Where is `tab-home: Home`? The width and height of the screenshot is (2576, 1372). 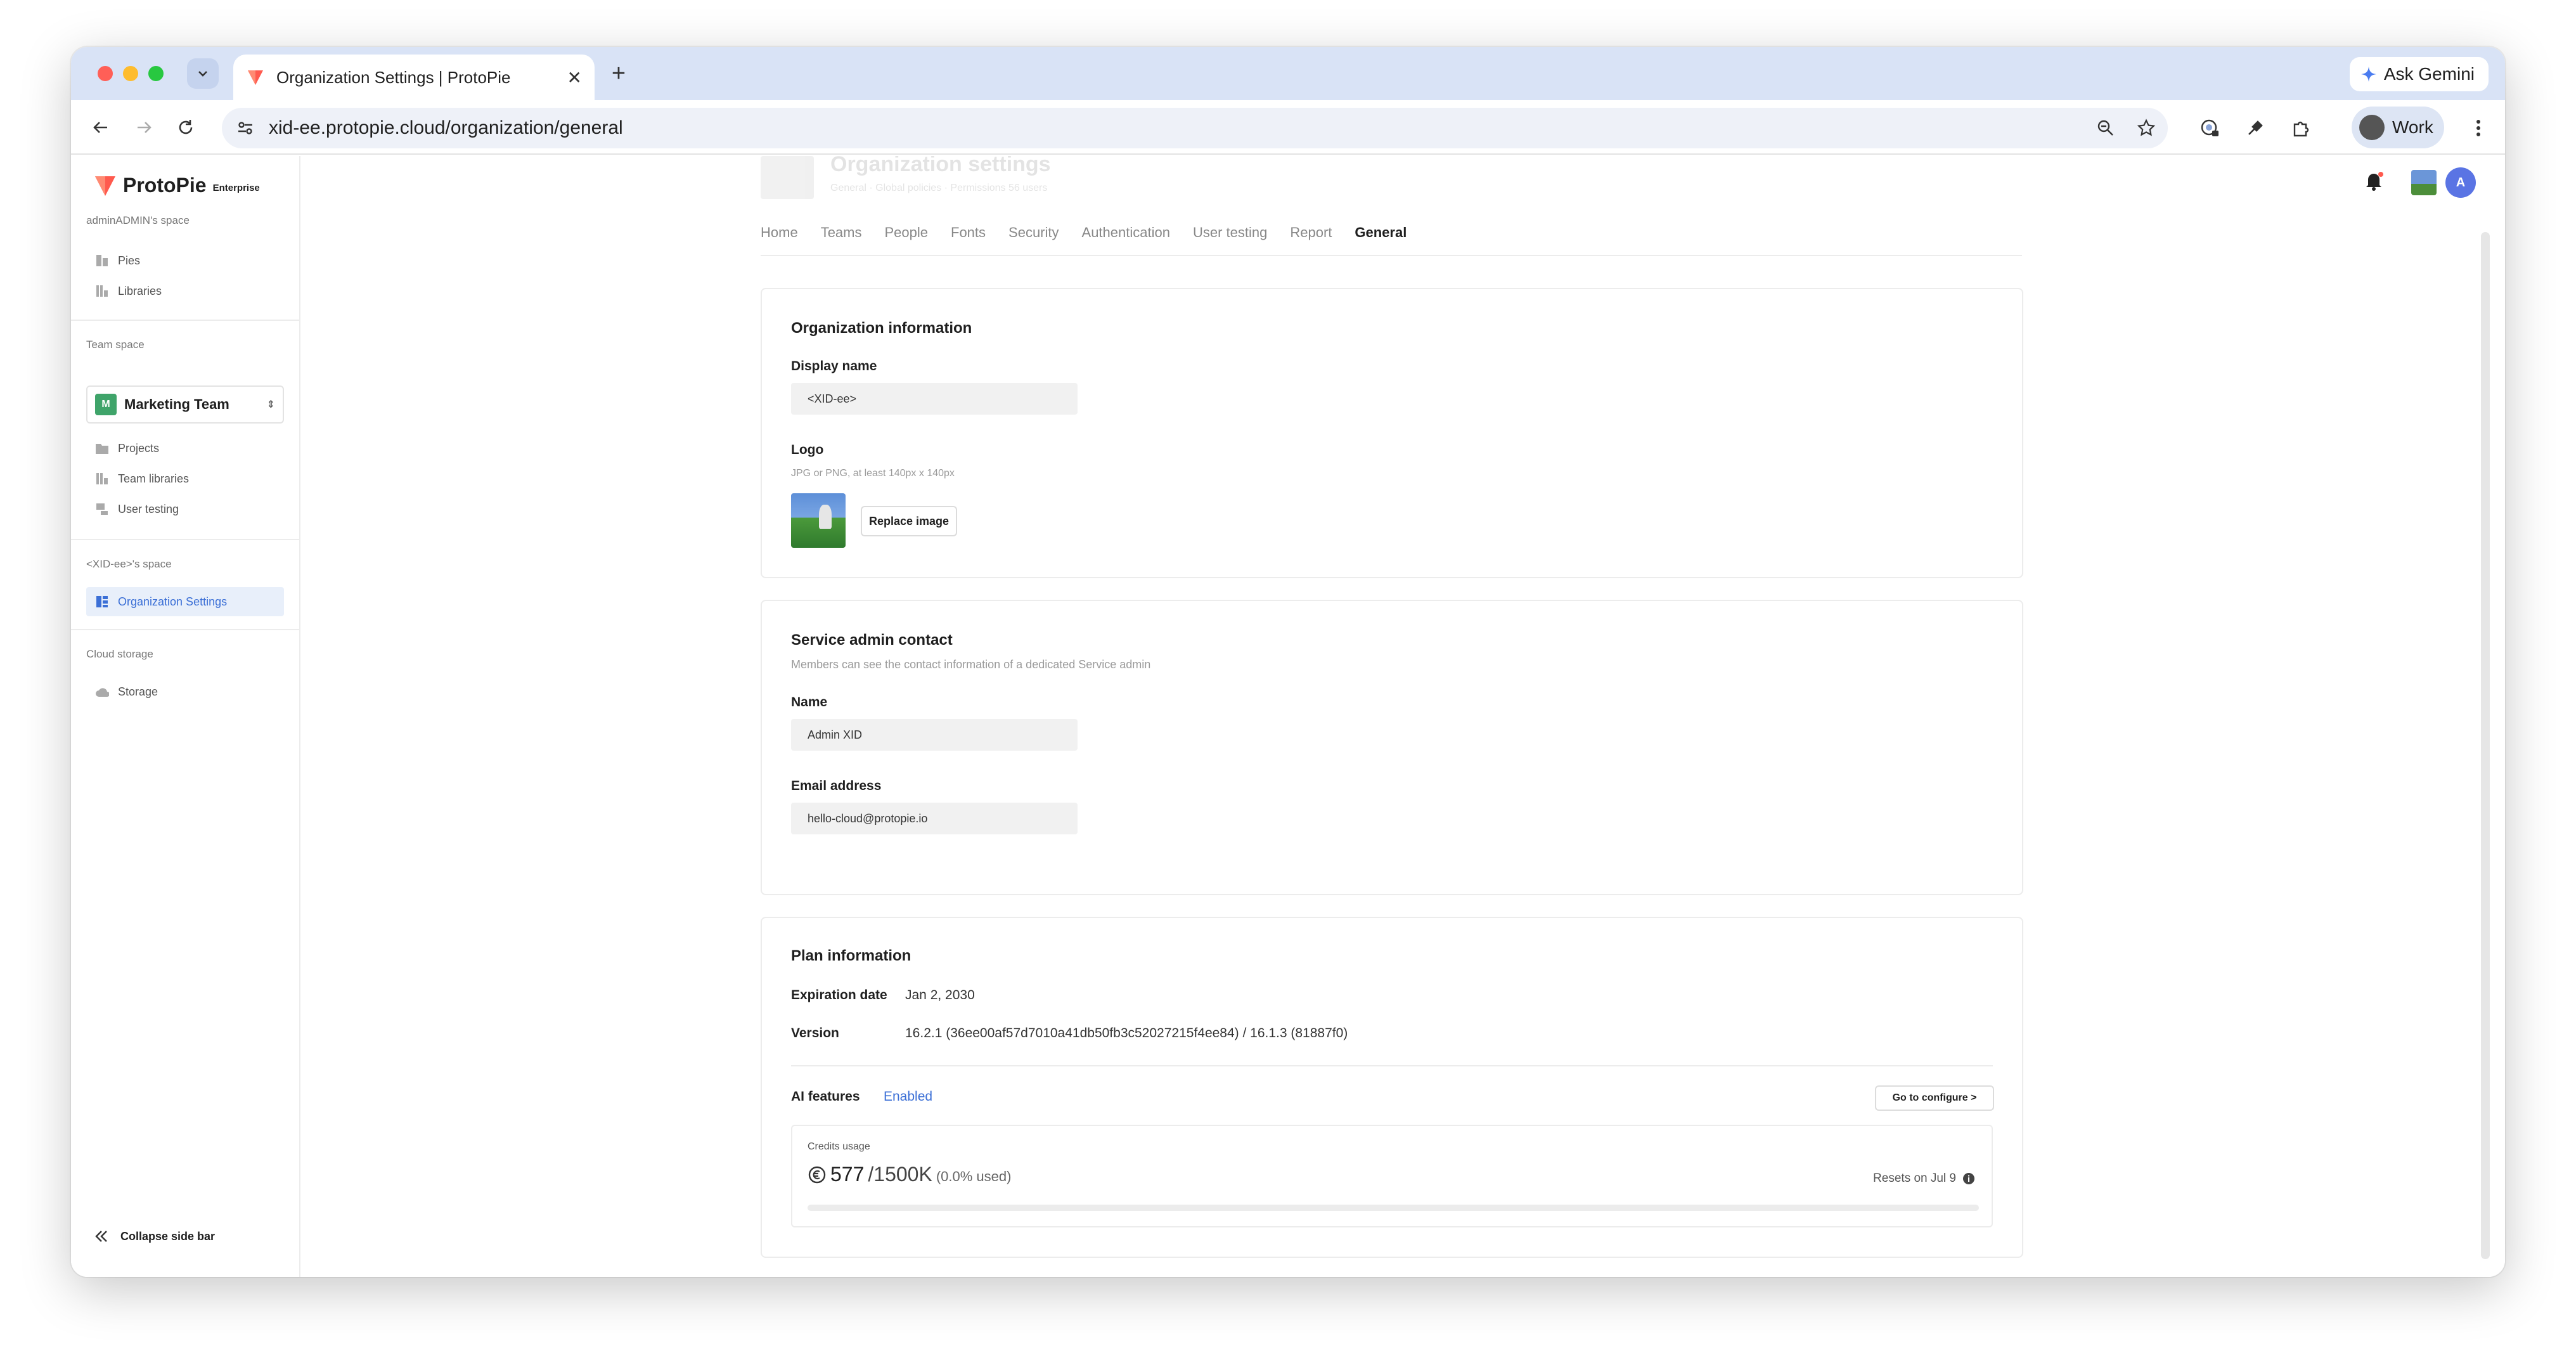 tab-home: Home is located at coordinates (780, 239).